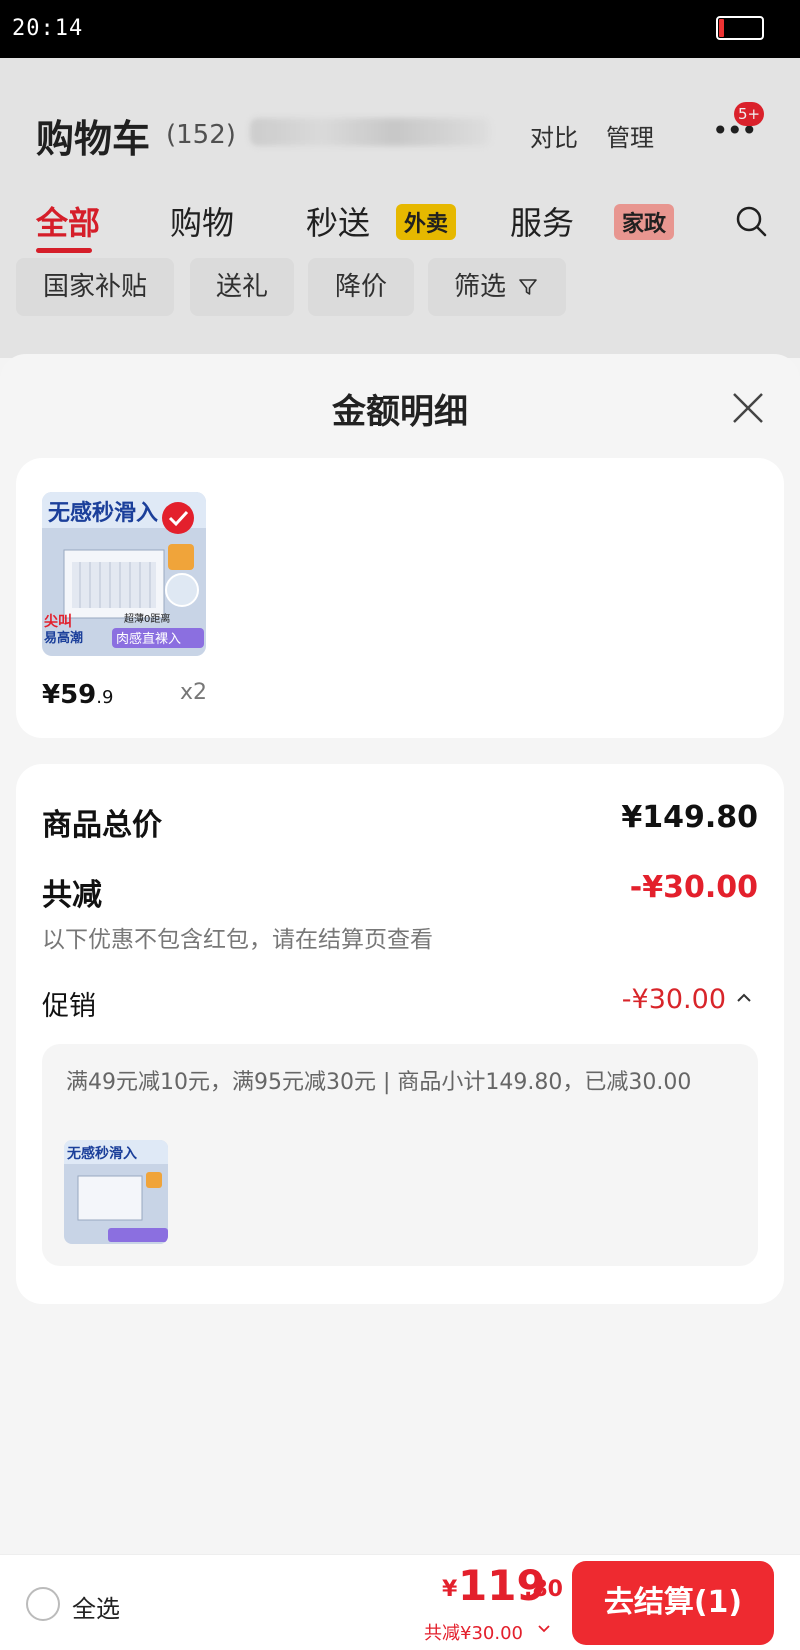  Describe the element at coordinates (194, 692) in the screenshot. I see `product-quantity: x2` at that location.